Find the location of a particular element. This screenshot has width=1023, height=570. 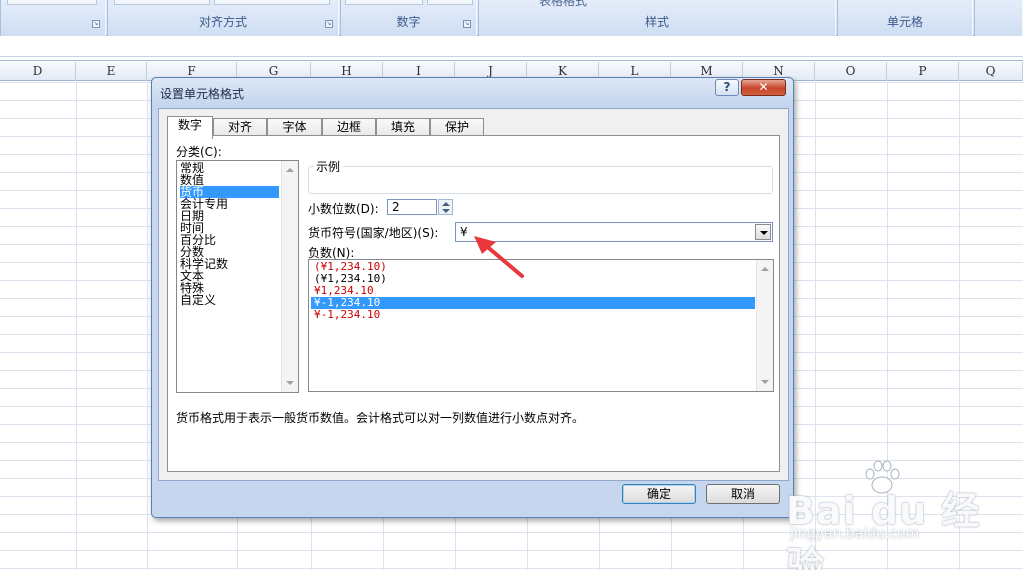

baidu-watermark: Bai du 经验 jingyan.baidu.com is located at coordinates (901, 514).